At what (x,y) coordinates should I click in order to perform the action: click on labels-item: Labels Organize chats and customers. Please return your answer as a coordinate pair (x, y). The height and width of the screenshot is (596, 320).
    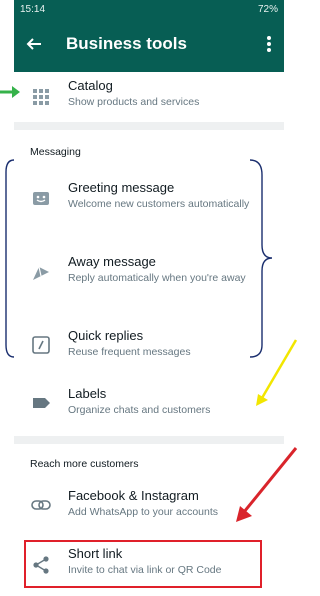
    Looking at the image, I should click on (149, 405).